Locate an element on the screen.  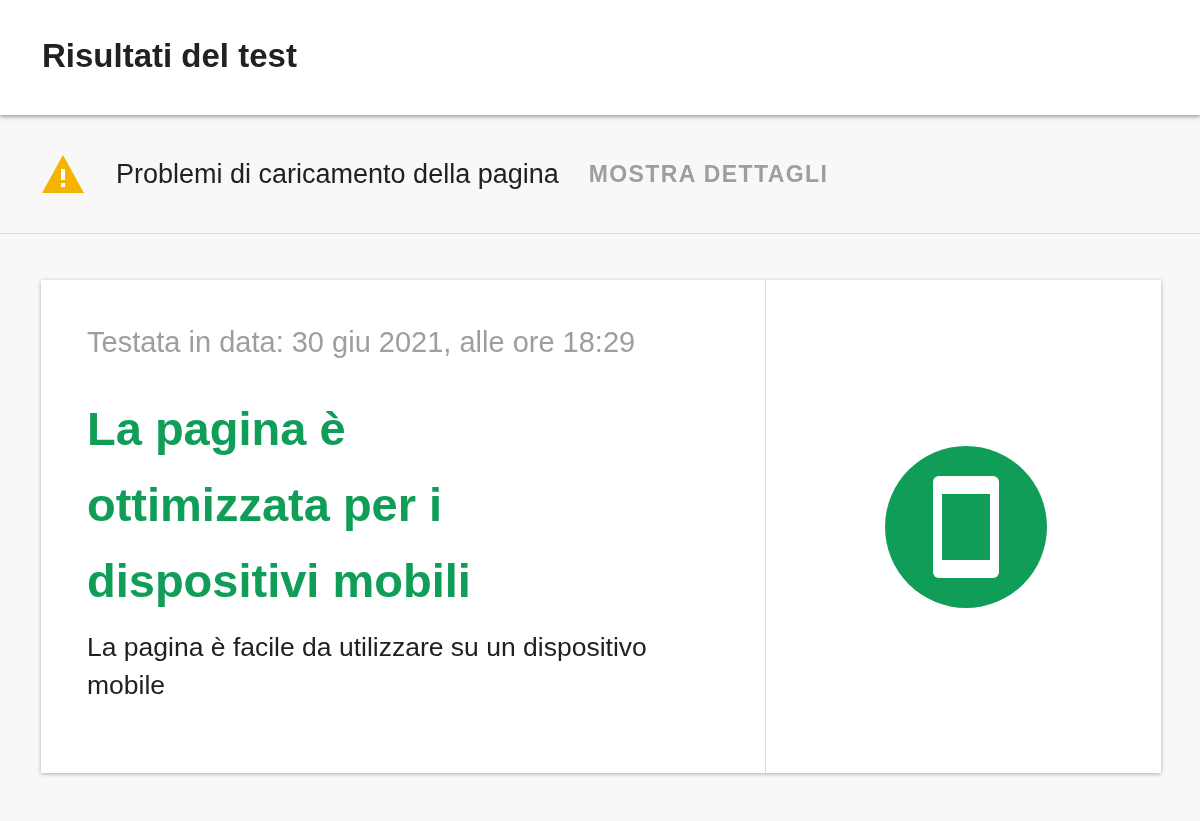
show-details-button: MOSTRA DETTAGLI is located at coordinates (708, 174).